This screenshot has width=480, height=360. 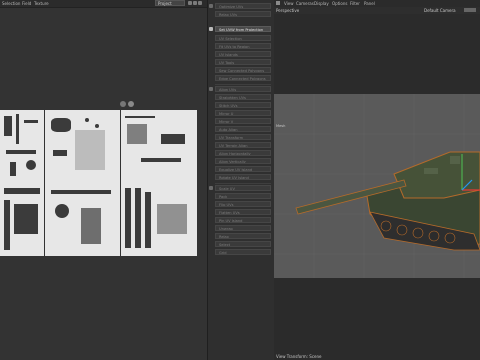 What do you see at coordinates (211, 29) in the screenshot?
I see `projection-icon` at bounding box center [211, 29].